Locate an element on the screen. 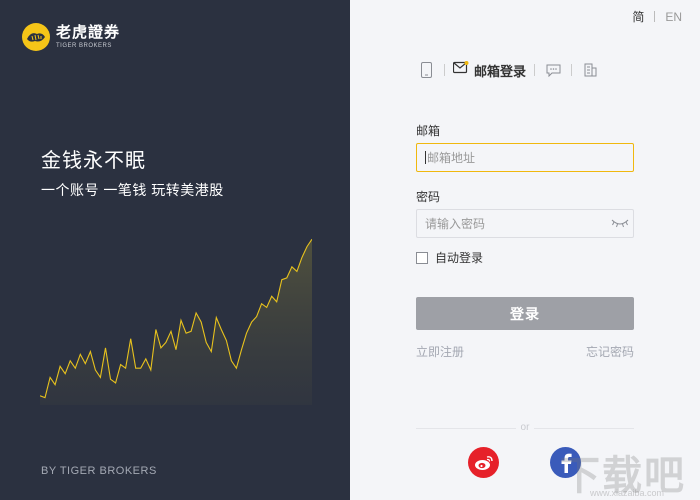 The image size is (700, 500). text-caret is located at coordinates (425, 157).